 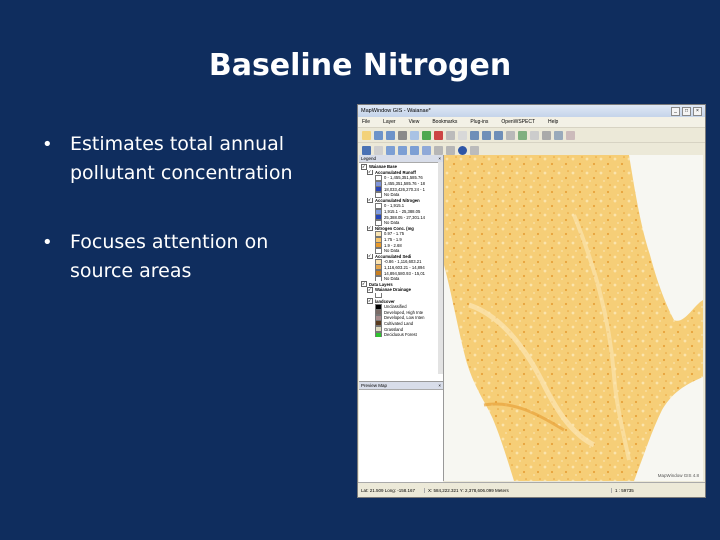 What do you see at coordinates (393, 245) in the screenshot?
I see `legend-label: 1.9 - 2.68` at bounding box center [393, 245].